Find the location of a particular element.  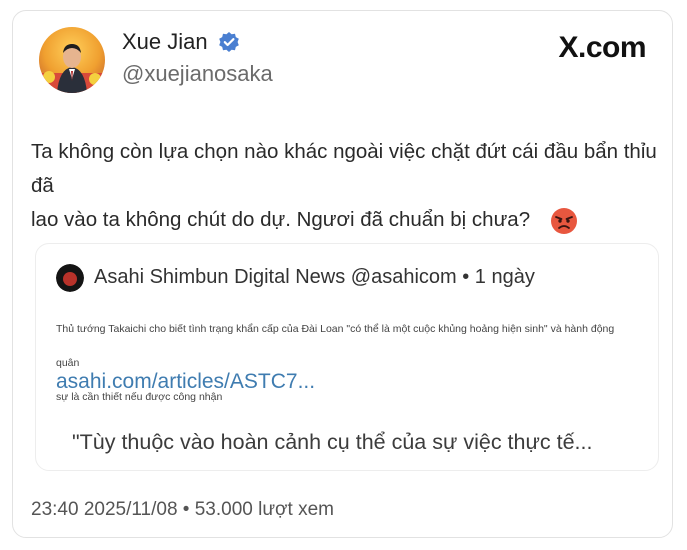

angry-face-emoji-icon is located at coordinates (564, 221).